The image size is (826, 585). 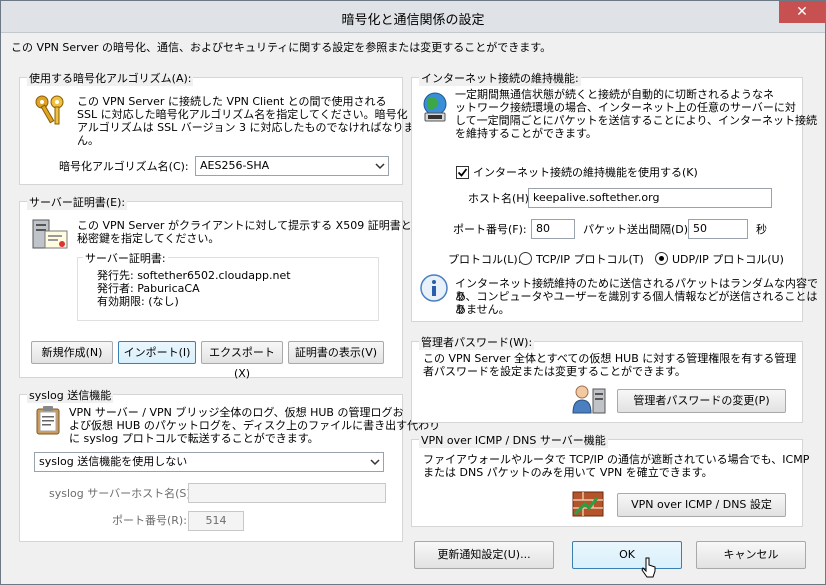 What do you see at coordinates (590, 259) in the screenshot?
I see `tcp-radio-label: TCP/IP プロトコル(T)` at bounding box center [590, 259].